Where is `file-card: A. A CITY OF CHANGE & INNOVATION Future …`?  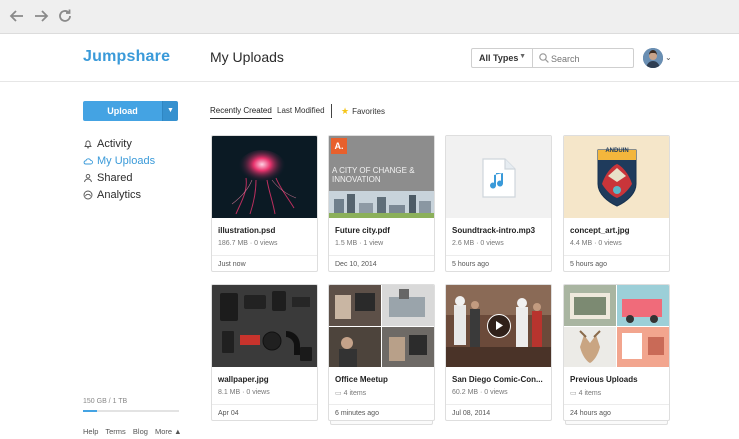
file-card: A. A CITY OF CHANGE & INNOVATION Future … is located at coordinates (381, 203).